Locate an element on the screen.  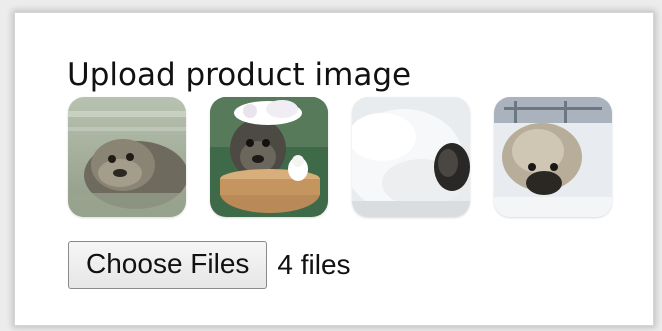
seal-photo-2-image is located at coordinates (269, 157).